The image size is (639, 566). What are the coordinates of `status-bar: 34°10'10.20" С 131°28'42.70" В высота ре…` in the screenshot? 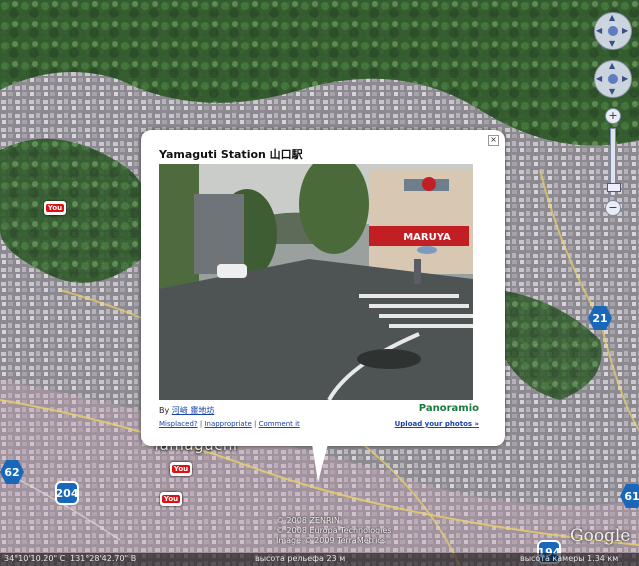 It's located at (319, 559).